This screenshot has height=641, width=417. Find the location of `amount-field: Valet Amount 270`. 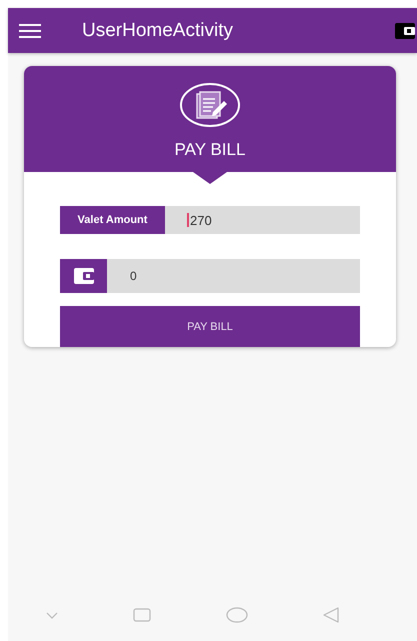

amount-field: Valet Amount 270 is located at coordinates (210, 220).